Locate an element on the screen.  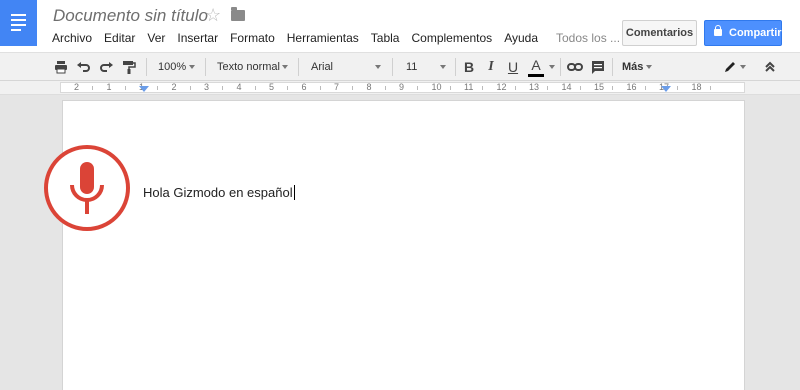
redo-icon is located at coordinates (106, 67).